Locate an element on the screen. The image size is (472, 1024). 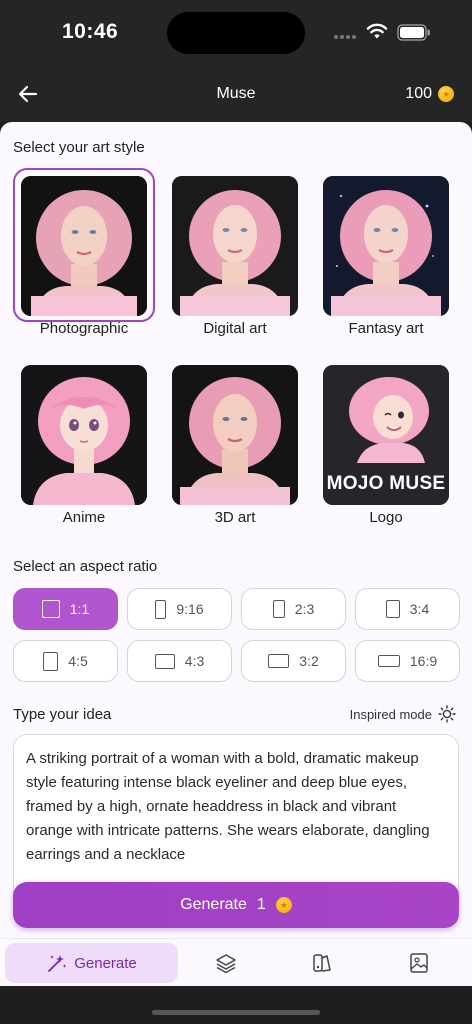
dynamic-island is located at coordinates (236, 33).